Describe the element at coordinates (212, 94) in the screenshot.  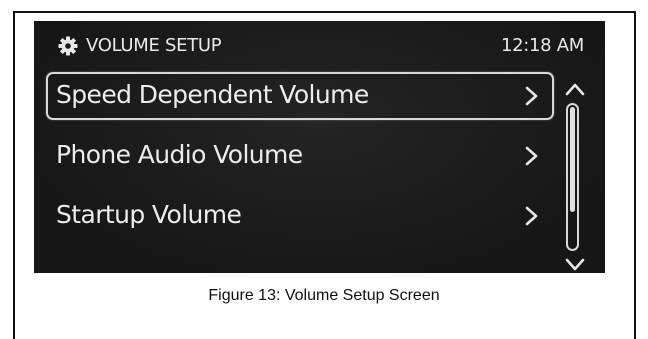
I see `menu-item-label: Speed Dependent Volume` at that location.